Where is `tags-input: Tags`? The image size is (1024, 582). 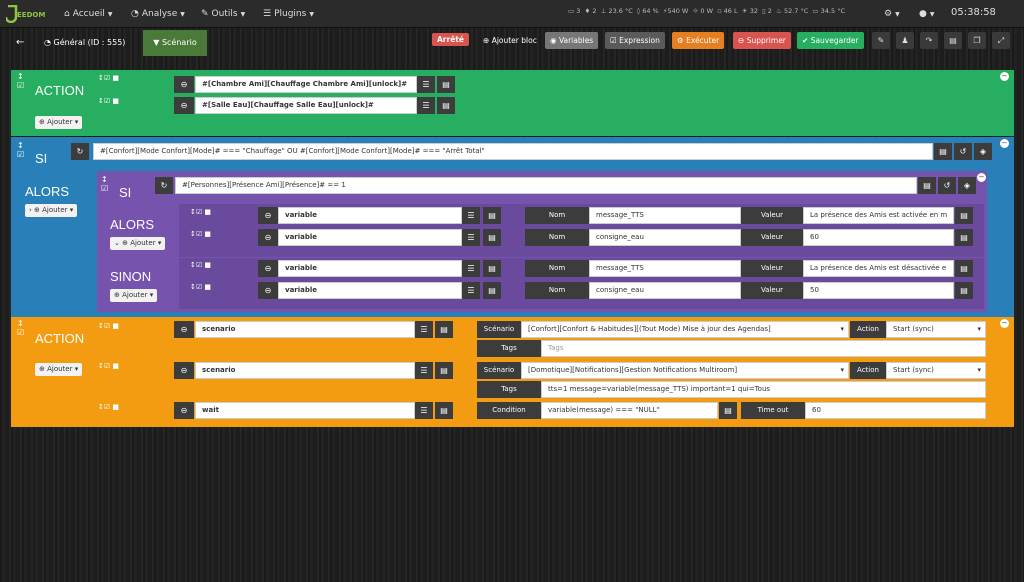
tags-input: Tags is located at coordinates (763, 348).